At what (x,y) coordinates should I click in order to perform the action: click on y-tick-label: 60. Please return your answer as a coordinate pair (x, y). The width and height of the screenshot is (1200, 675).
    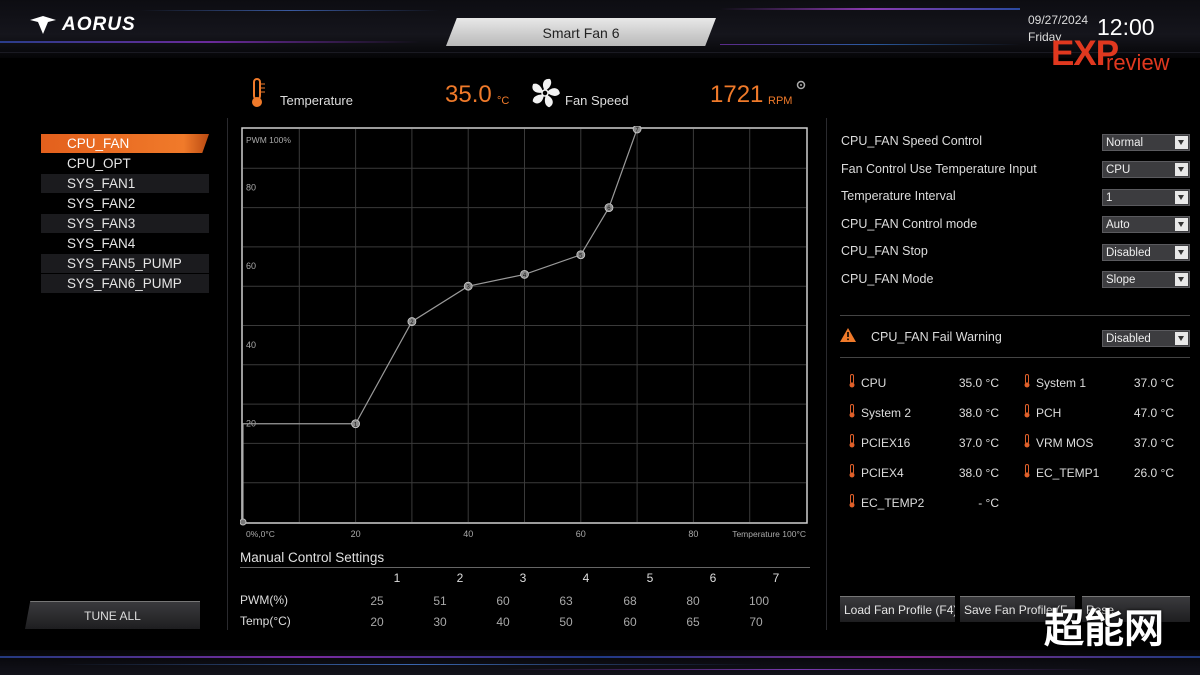
    Looking at the image, I should click on (251, 266).